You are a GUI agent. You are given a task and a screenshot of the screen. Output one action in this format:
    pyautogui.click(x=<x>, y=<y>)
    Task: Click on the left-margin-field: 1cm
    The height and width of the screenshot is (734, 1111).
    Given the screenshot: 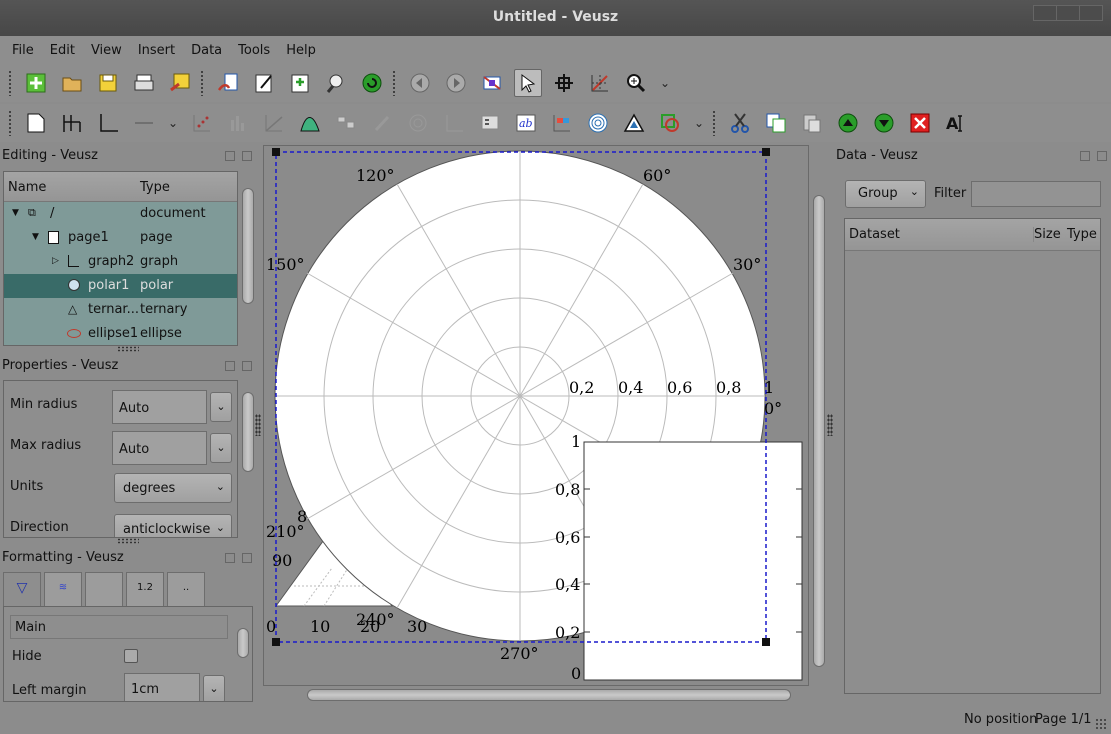 What is the action you would take?
    pyautogui.click(x=162, y=687)
    